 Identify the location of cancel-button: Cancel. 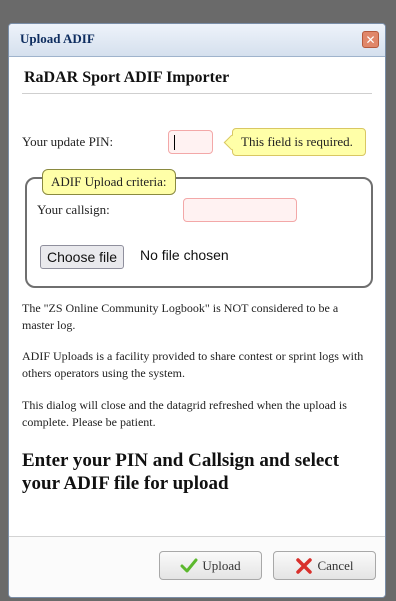
(324, 565).